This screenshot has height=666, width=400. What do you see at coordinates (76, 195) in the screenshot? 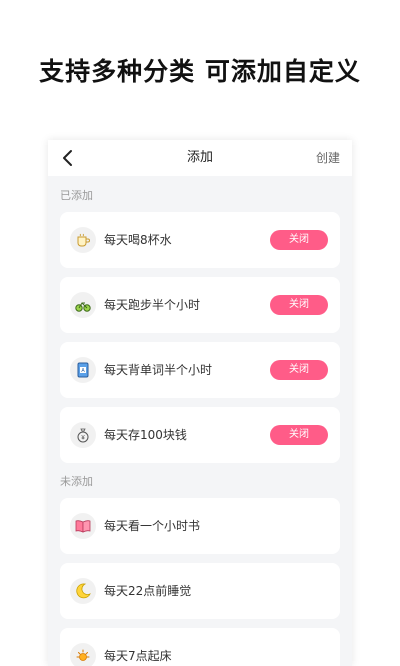
I see `added-section-label: 已添加` at bounding box center [76, 195].